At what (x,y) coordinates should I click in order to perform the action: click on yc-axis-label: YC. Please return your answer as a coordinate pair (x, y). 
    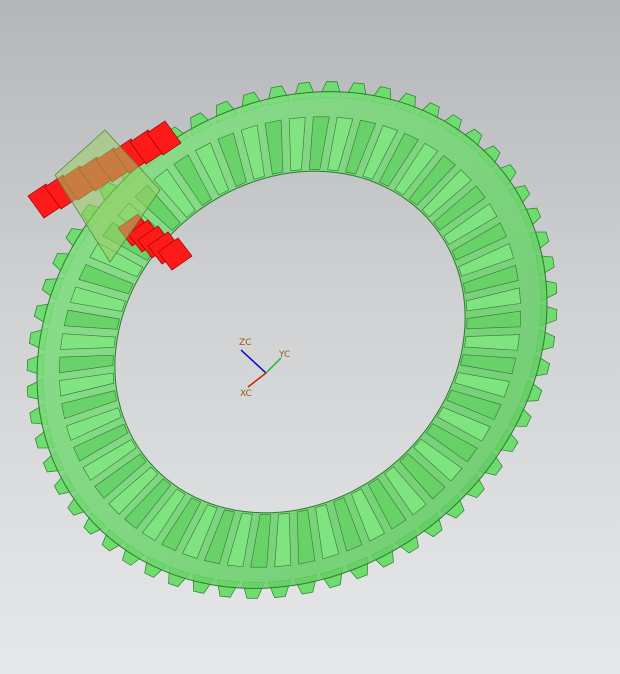
    Looking at the image, I should click on (284, 355).